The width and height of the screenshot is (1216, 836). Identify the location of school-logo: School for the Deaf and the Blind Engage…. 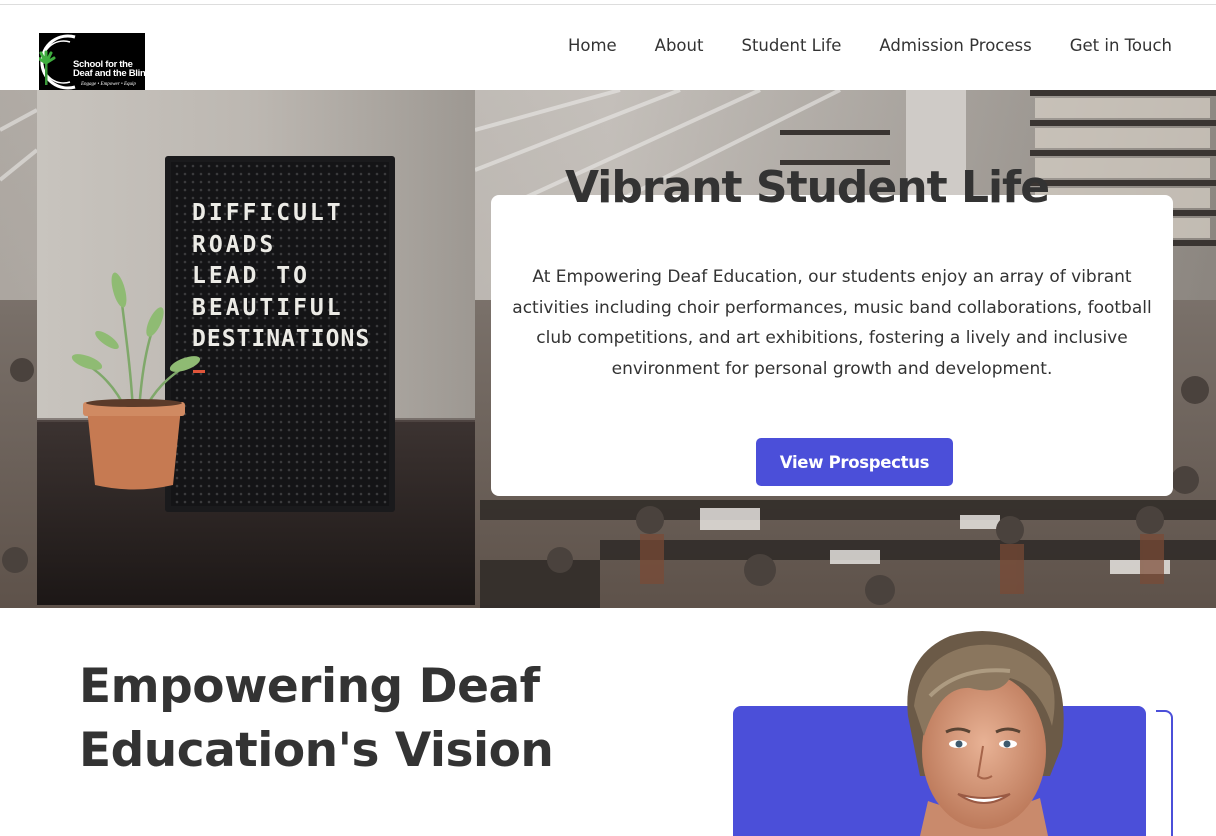
(92, 62).